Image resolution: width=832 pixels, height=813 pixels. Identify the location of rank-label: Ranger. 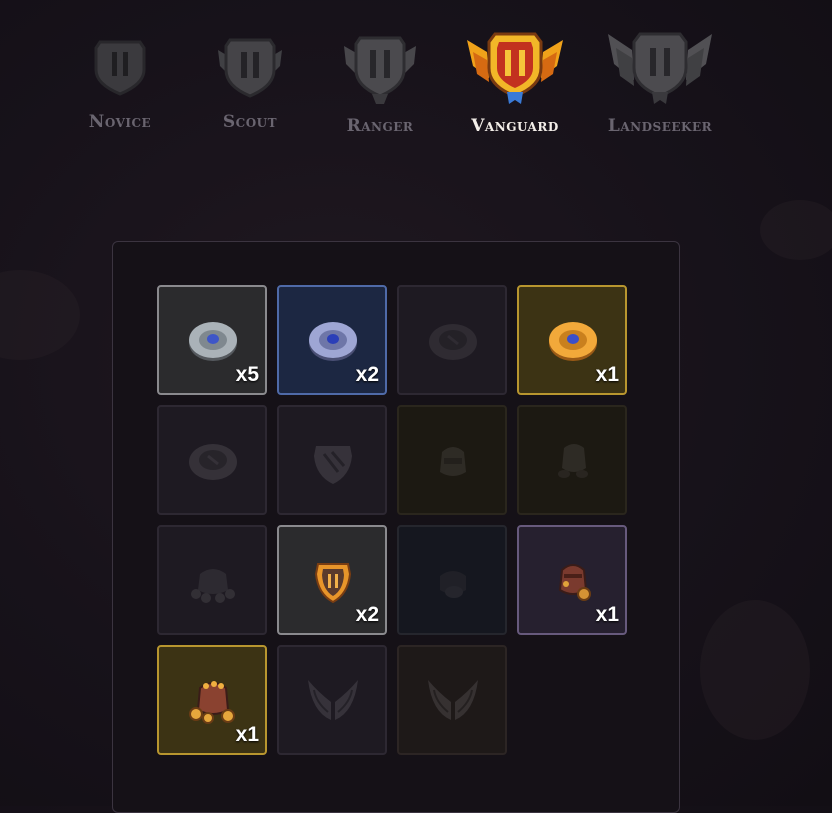
(380, 126).